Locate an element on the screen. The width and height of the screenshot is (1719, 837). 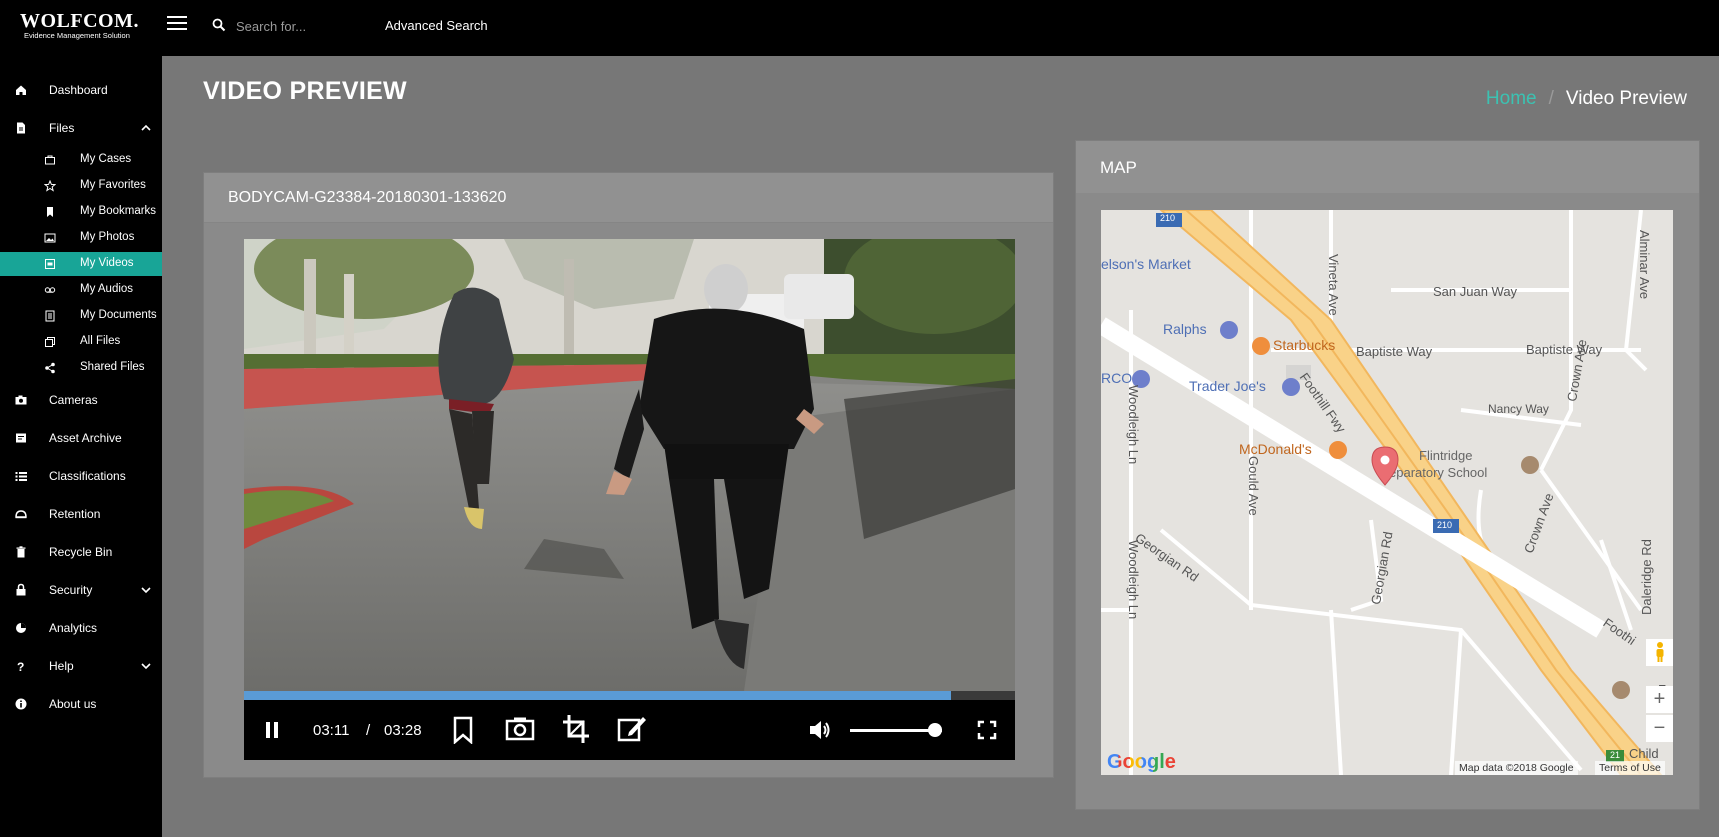
sidebar-item-dashboard: Dashboard is located at coordinates (81, 90).